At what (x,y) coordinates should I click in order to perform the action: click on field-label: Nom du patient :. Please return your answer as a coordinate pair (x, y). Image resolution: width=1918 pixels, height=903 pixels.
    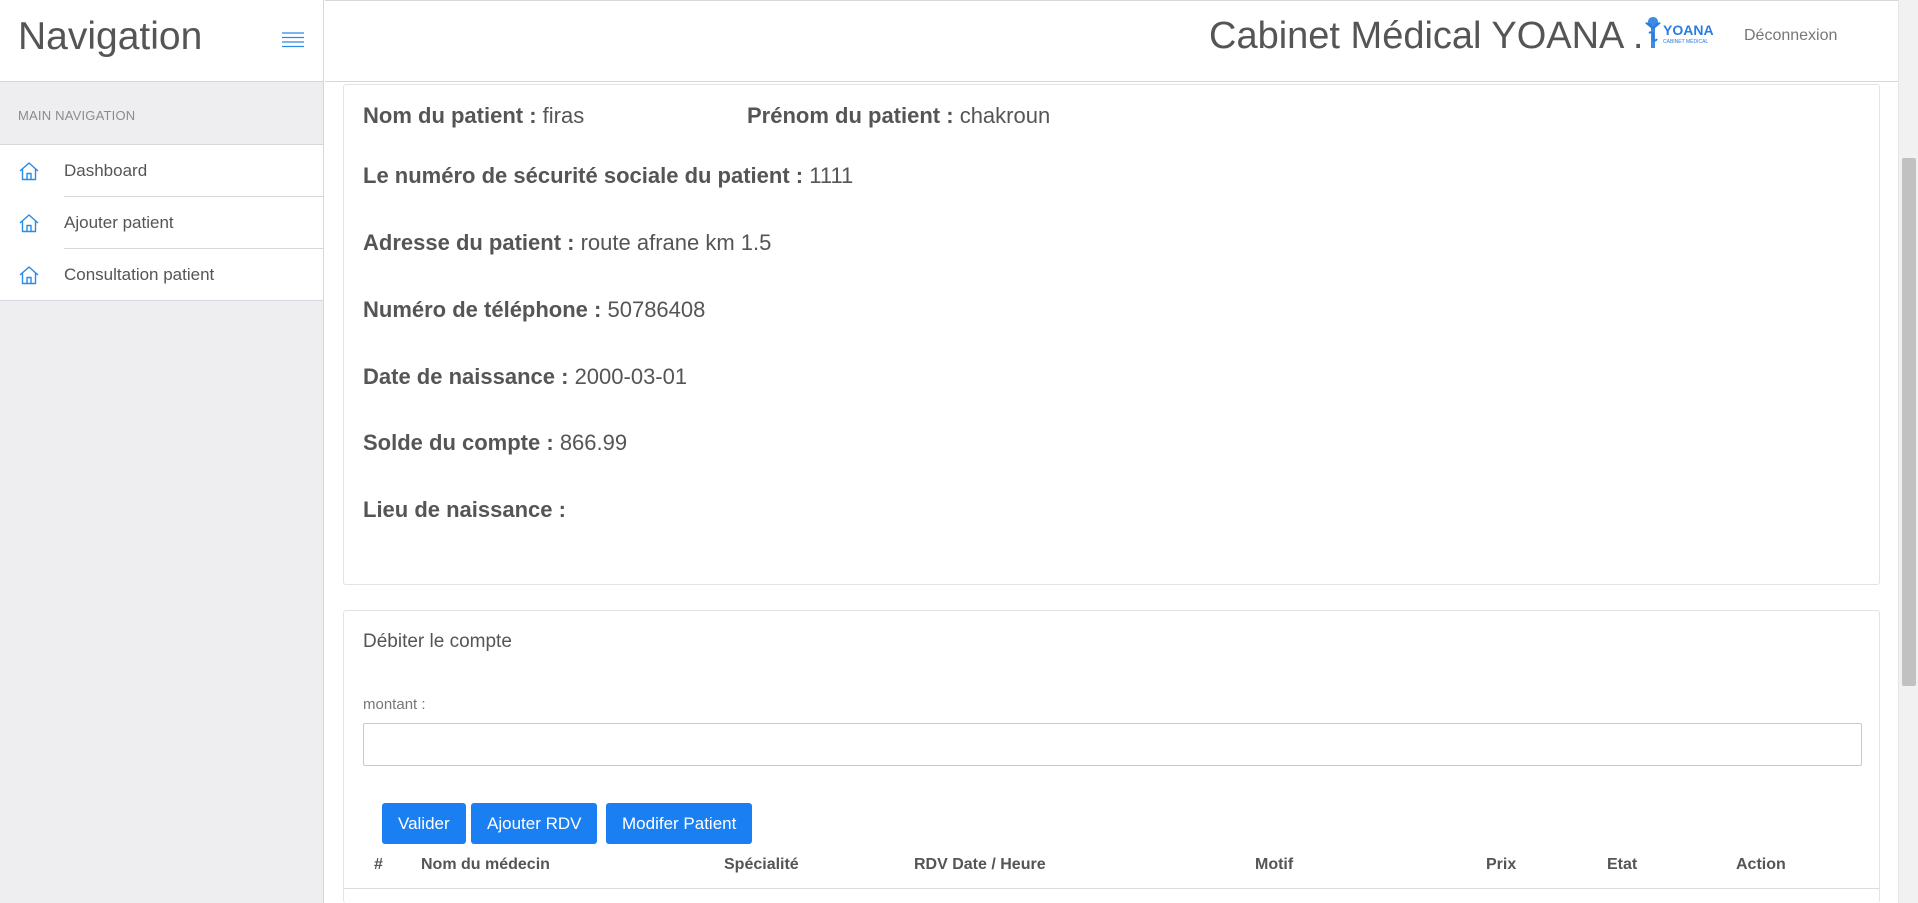
    Looking at the image, I should click on (450, 115).